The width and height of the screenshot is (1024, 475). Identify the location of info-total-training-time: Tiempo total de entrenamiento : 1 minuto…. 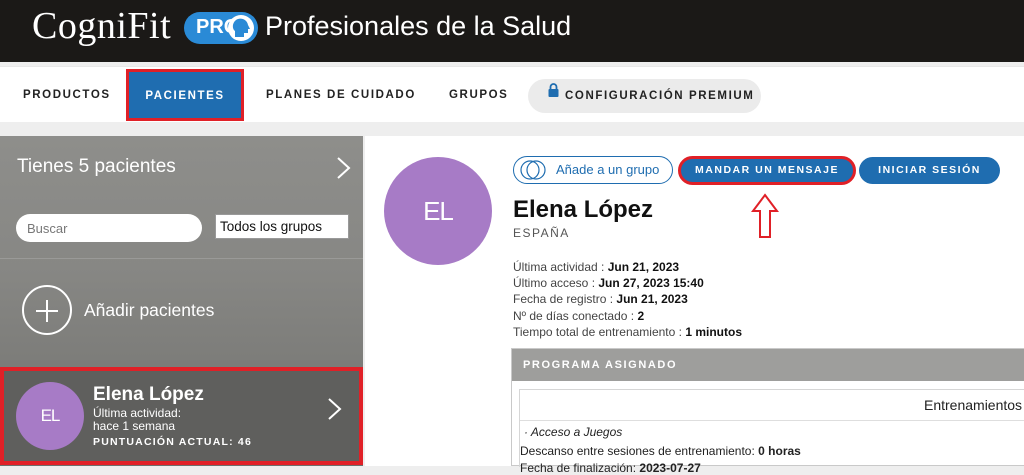
(627, 331).